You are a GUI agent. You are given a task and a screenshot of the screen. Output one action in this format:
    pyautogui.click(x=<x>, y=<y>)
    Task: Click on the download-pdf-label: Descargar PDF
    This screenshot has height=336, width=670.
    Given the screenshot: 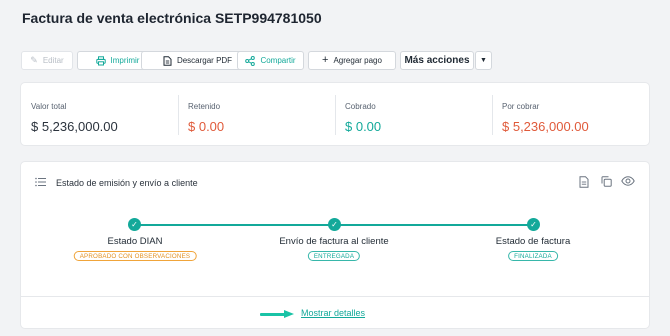 What is the action you would take?
    pyautogui.click(x=204, y=60)
    